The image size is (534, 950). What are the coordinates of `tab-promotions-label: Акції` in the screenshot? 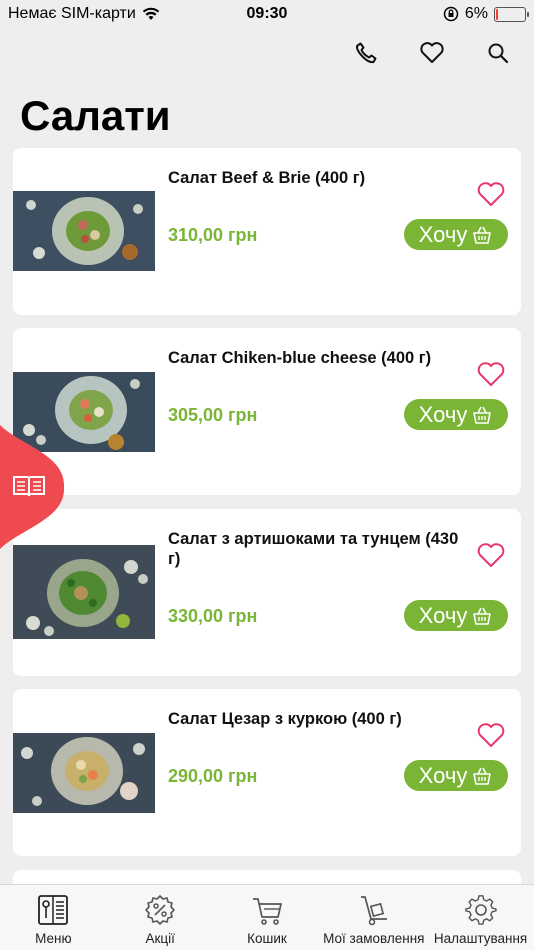 It's located at (160, 938).